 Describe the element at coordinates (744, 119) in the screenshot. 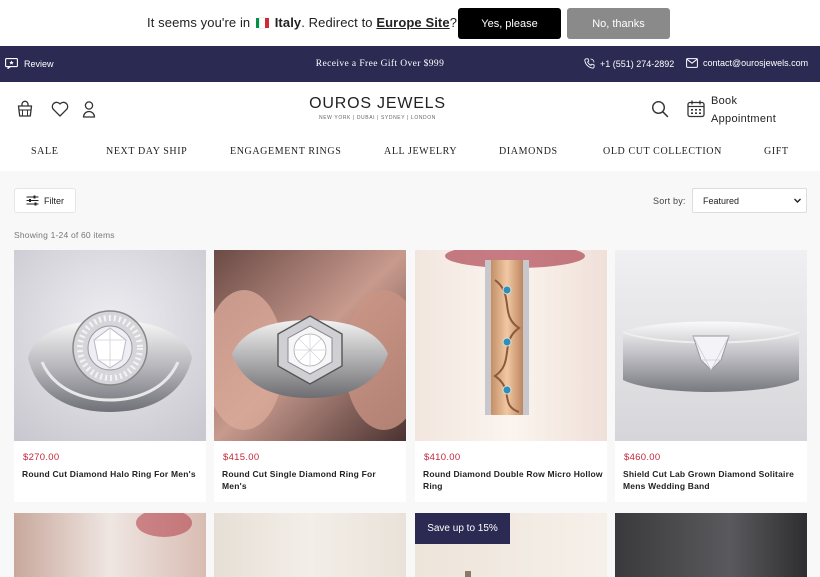

I see `book-line-2: Appointment` at that location.